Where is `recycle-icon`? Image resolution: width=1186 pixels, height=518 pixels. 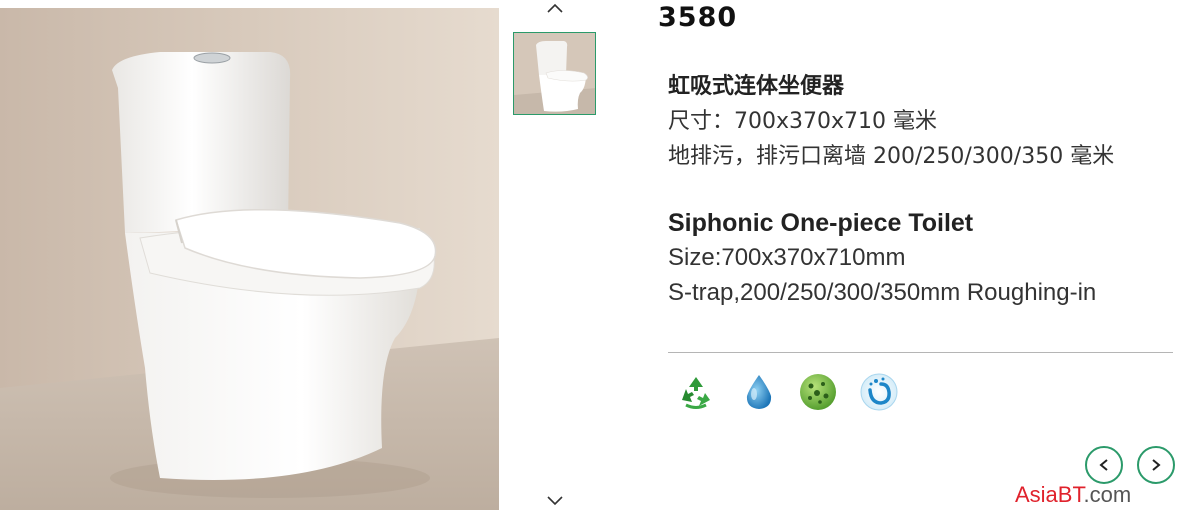
recycle-icon is located at coordinates (696, 392).